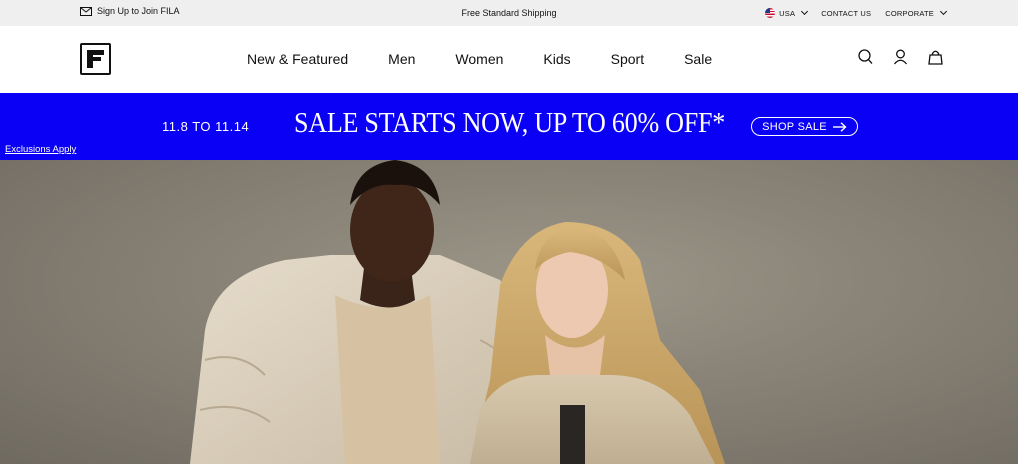 The height and width of the screenshot is (464, 1018). I want to click on us-flag-icon, so click(770, 13).